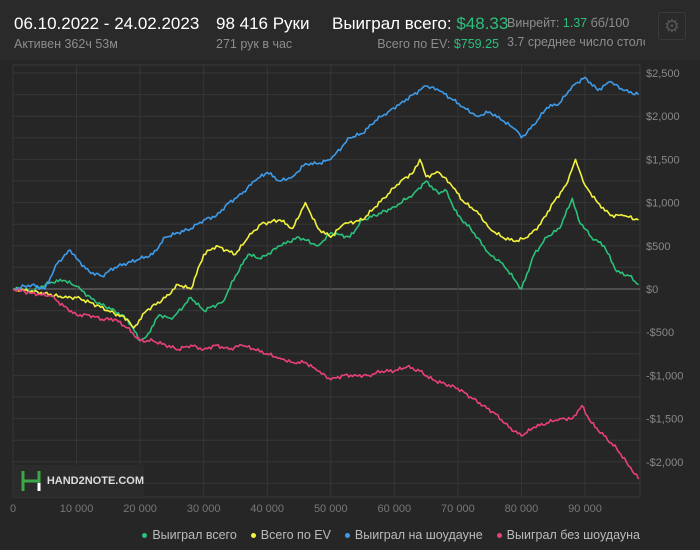 The width and height of the screenshot is (700, 550). Describe the element at coordinates (106, 24) in the screenshot. I see `date-range: 06.10.2022 - 24.02.2023` at that location.